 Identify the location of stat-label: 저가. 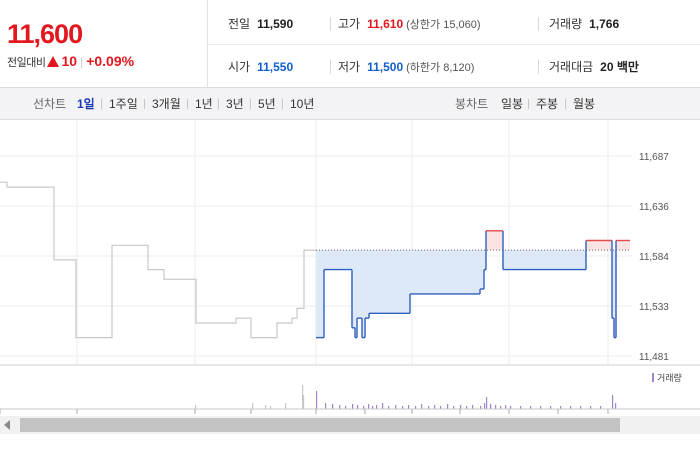
(349, 67).